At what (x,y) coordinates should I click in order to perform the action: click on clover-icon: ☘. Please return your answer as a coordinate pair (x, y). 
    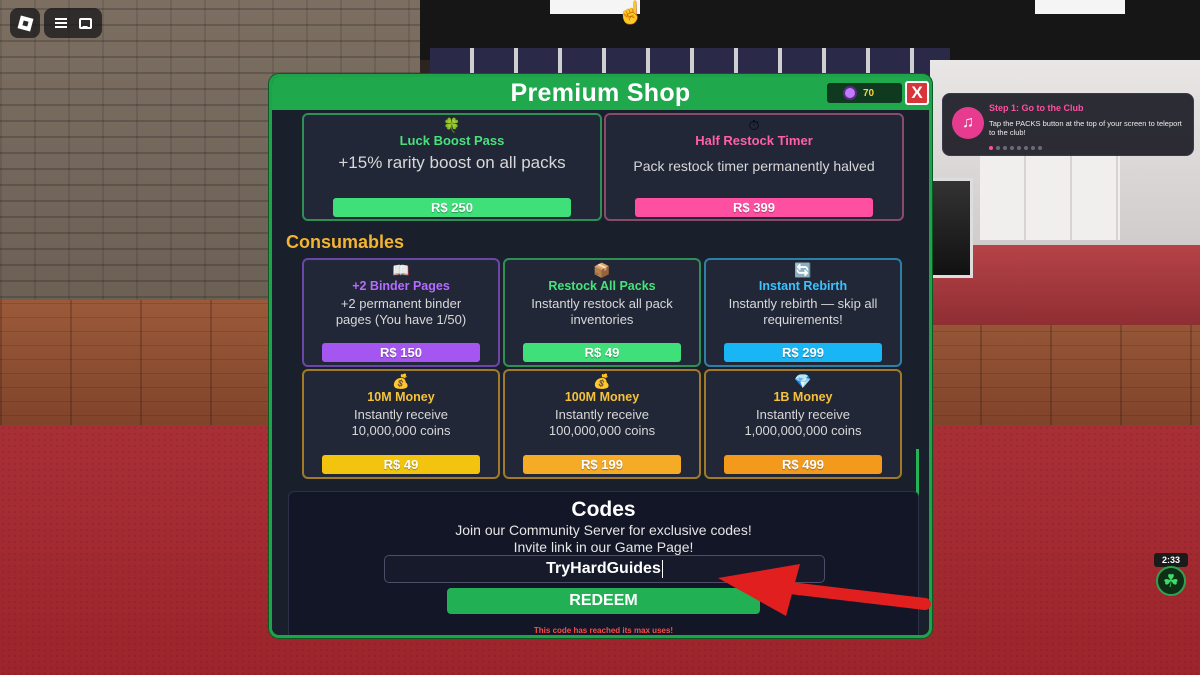
    Looking at the image, I should click on (1171, 581).